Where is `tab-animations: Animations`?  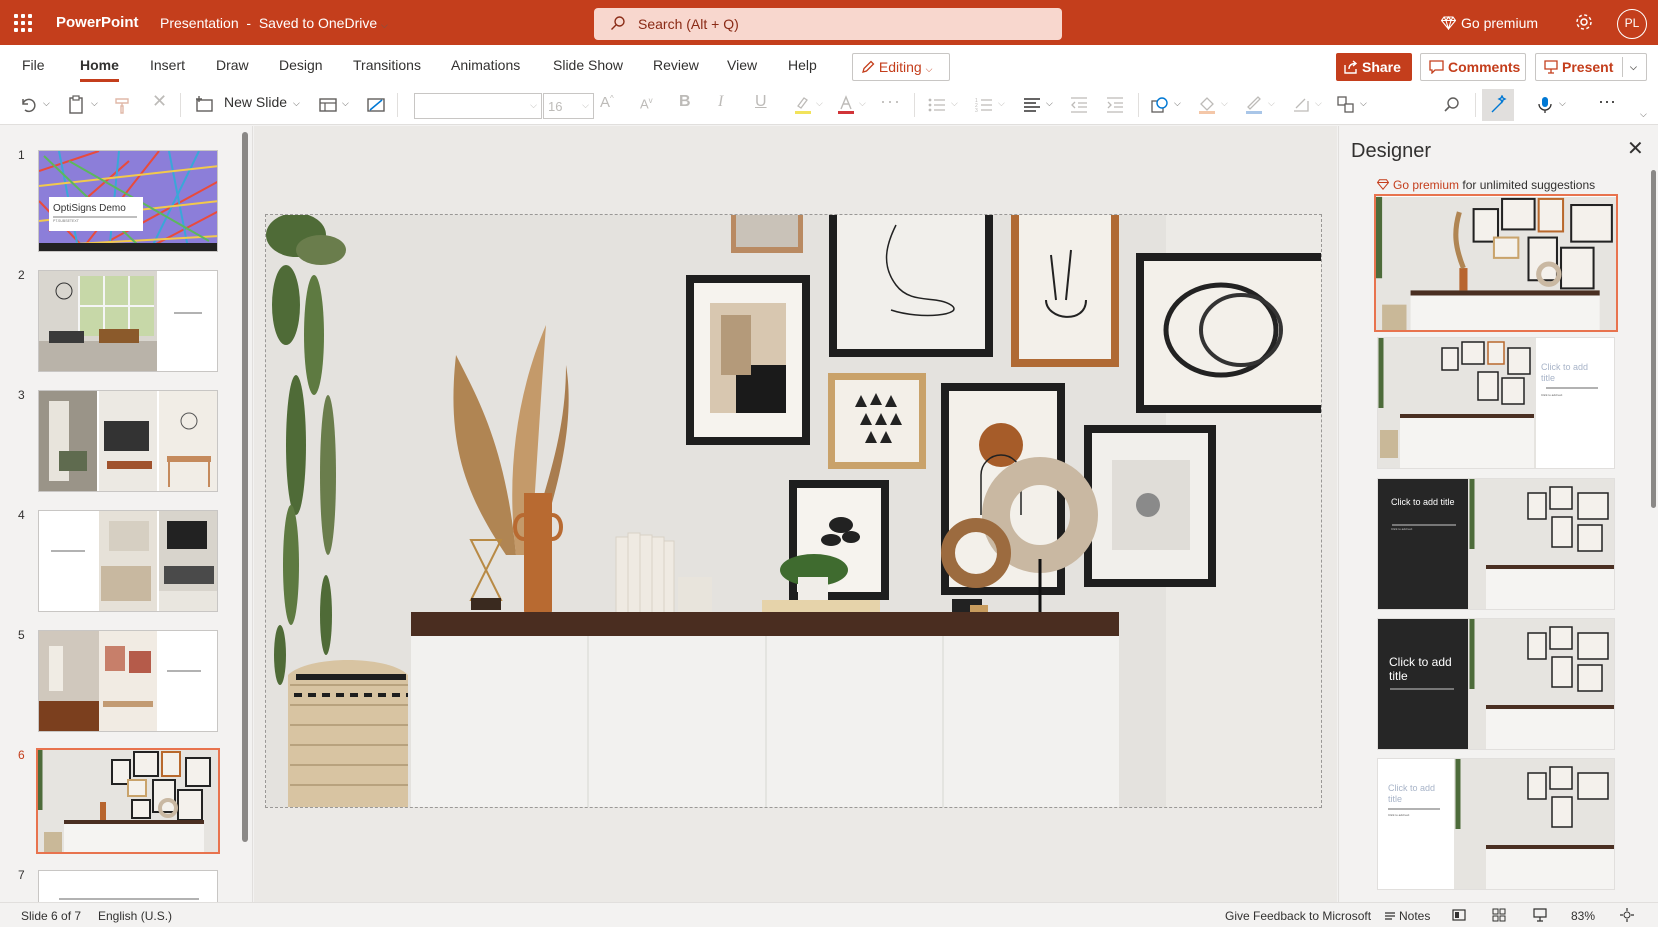
tab-animations: Animations is located at coordinates (485, 65).